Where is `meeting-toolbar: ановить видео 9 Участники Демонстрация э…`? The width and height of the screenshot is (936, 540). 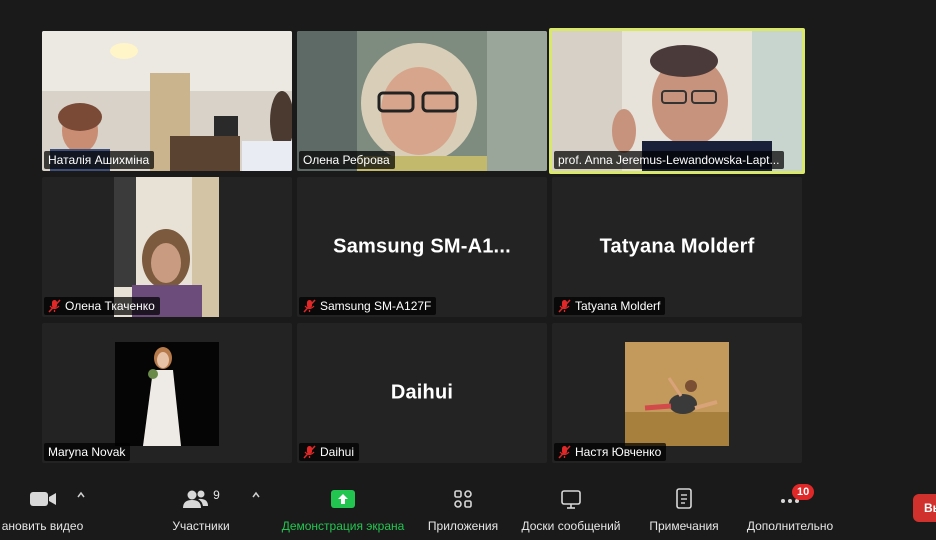 meeting-toolbar: ановить видео 9 Участники Демонстрация э… is located at coordinates (468, 505).